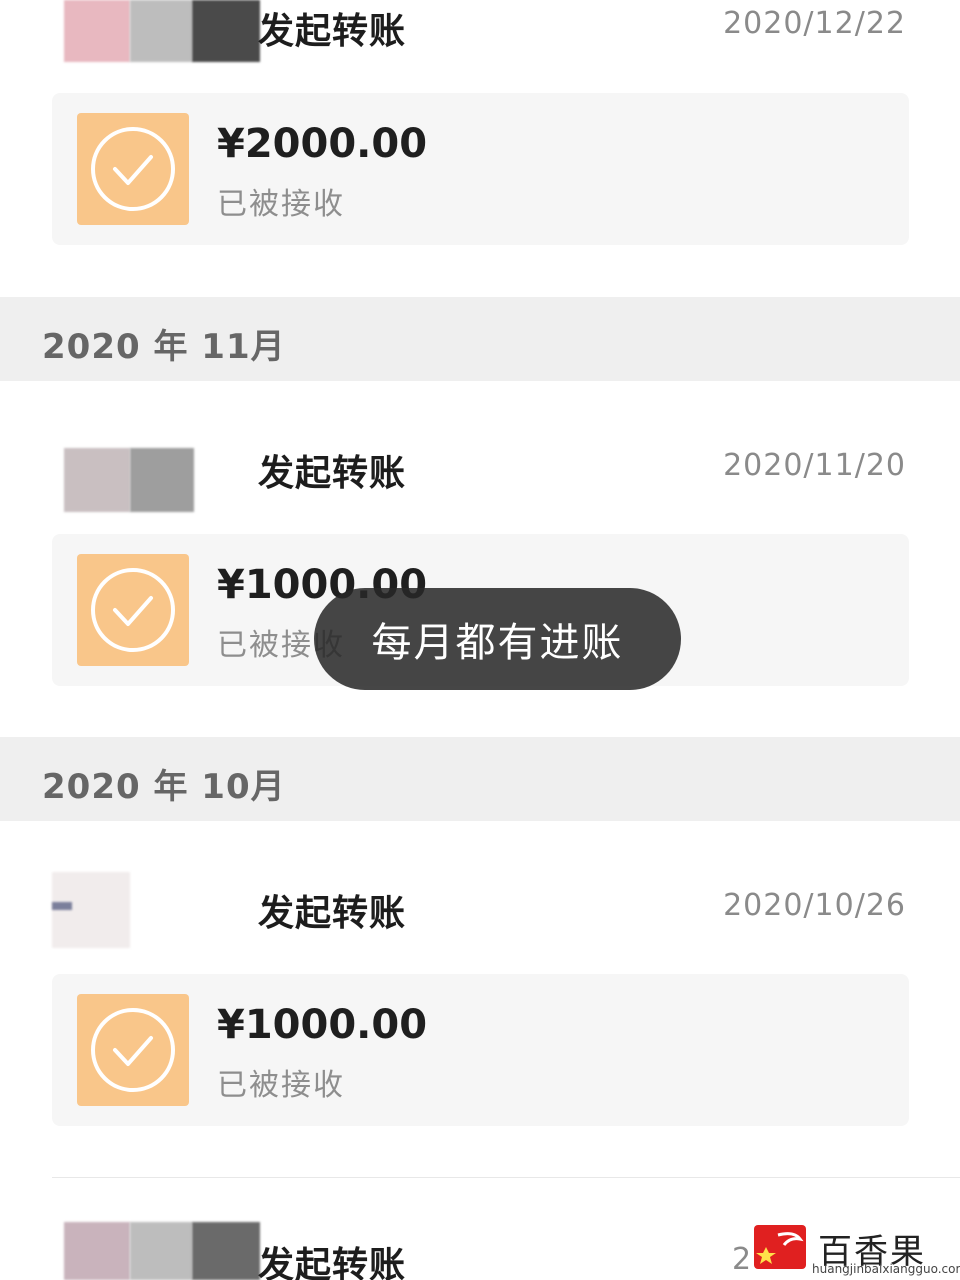 This screenshot has height=1280, width=960. What do you see at coordinates (480, 339) in the screenshot?
I see `month-header: 2020 年 11月` at bounding box center [480, 339].